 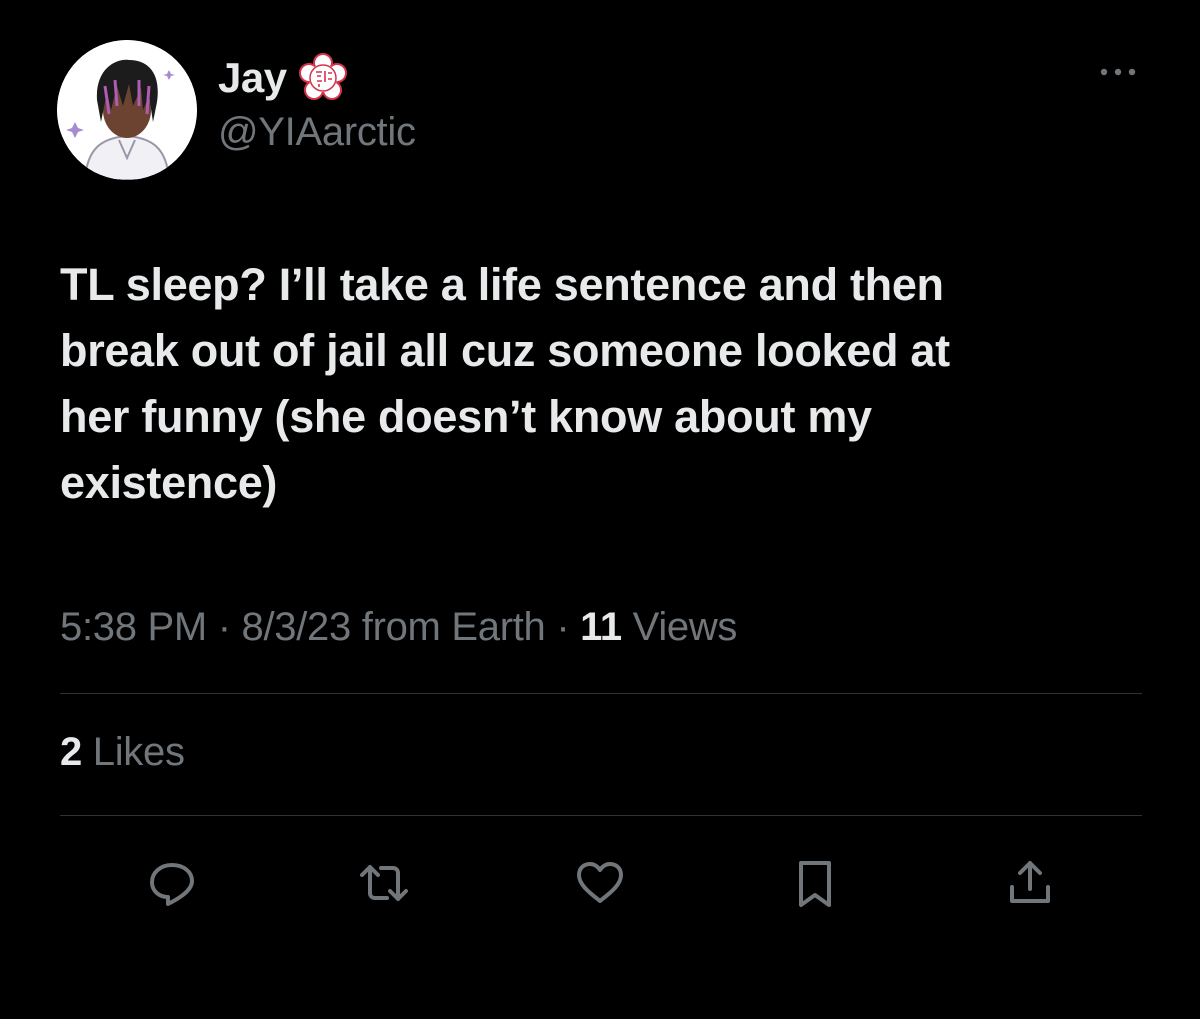 I want to click on tweet-time: 5:38 PM, so click(x=133, y=627).